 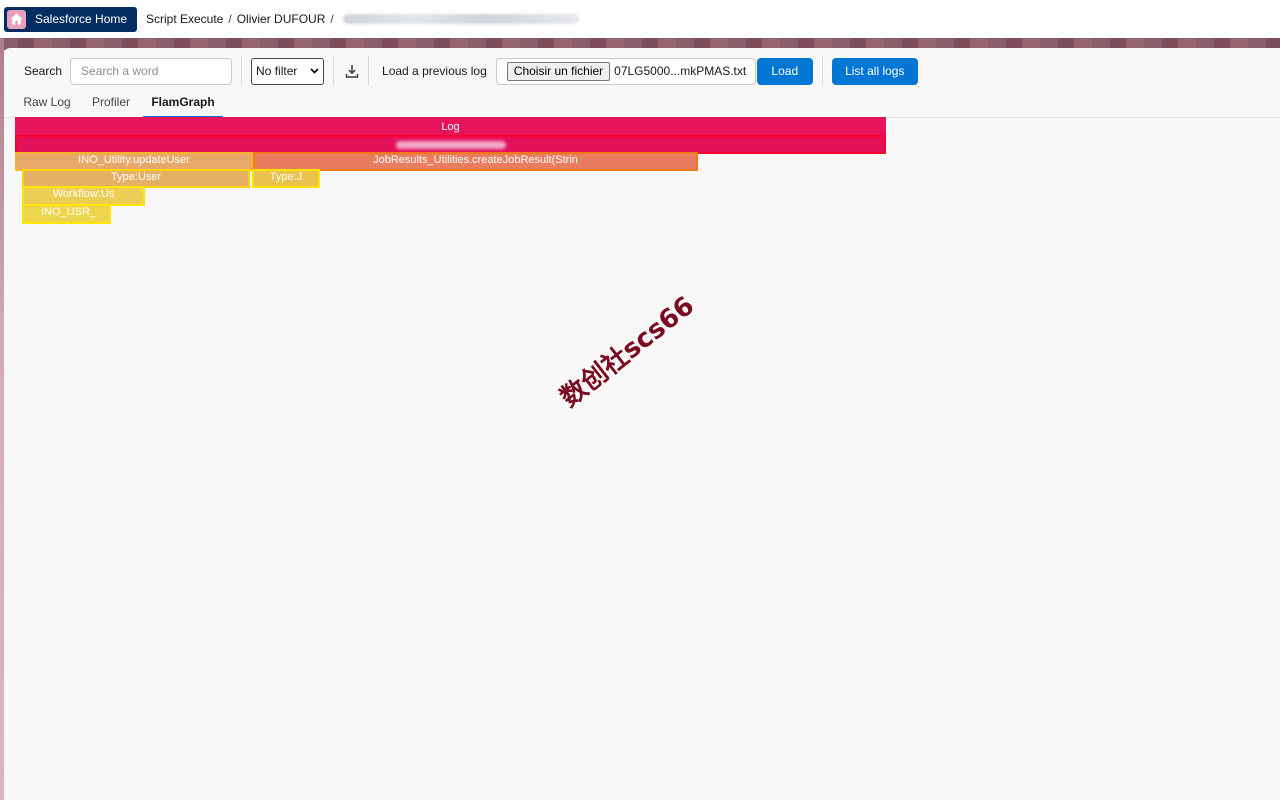 What do you see at coordinates (281, 19) in the screenshot?
I see `breadcrumb-user: Olivier DUFOUR` at bounding box center [281, 19].